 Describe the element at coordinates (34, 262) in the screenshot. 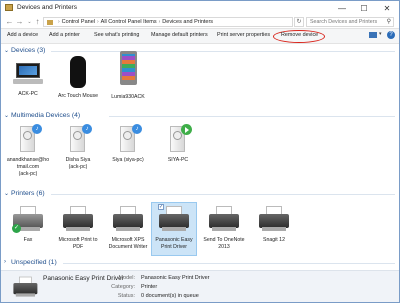

I see `section-unspecified-label: Unspecified (1)` at that location.